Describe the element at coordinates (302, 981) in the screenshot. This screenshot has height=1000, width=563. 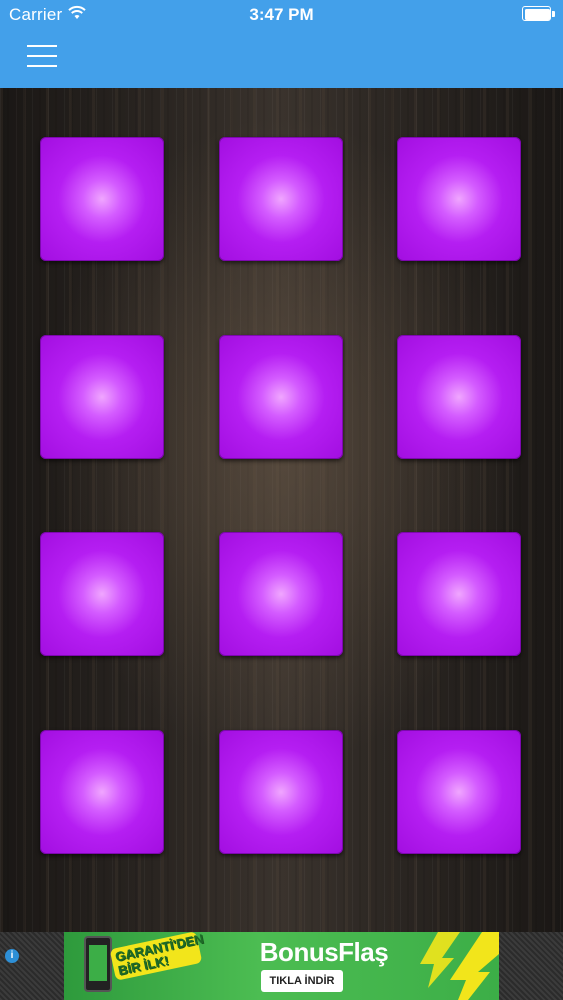
I see `ad-cta-button: TIKLA İNDİR` at that location.